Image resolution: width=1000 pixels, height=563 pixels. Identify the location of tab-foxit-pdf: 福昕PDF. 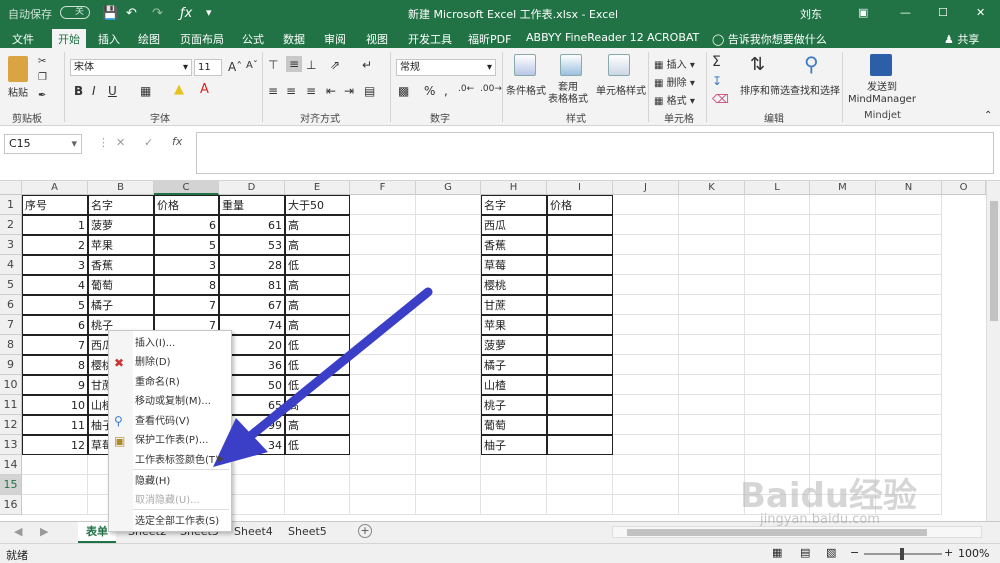
(489, 38).